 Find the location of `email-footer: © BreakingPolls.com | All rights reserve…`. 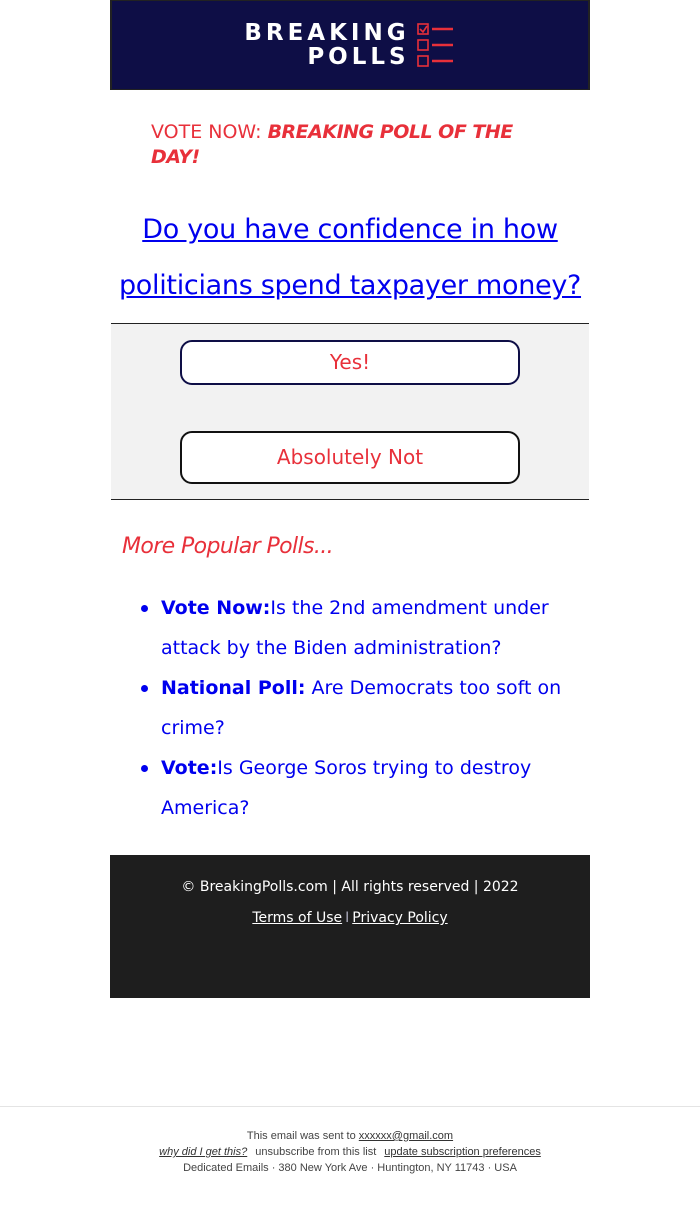

email-footer: © BreakingPolls.com | All rights reserve… is located at coordinates (350, 926).